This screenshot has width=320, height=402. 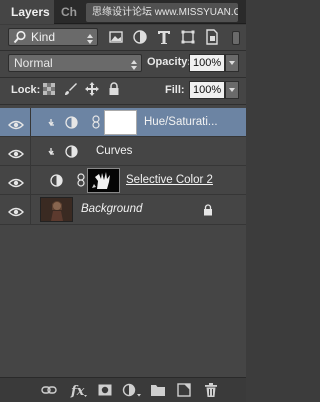 I want to click on layer-row-curves: Curves, so click(x=123, y=151).